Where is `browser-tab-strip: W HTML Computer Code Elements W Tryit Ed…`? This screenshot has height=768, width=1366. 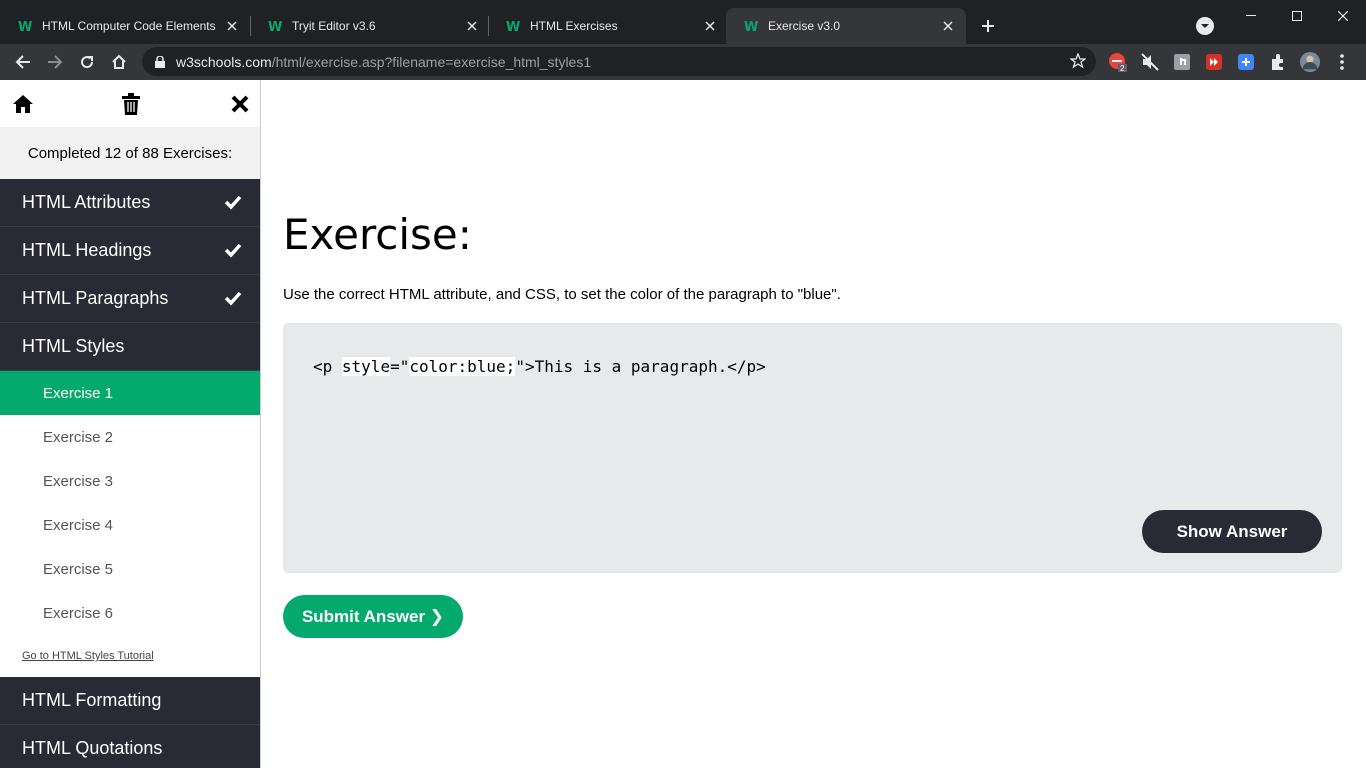
browser-tab-strip: W HTML Computer Code Elements W Tryit Ed… is located at coordinates (683, 22).